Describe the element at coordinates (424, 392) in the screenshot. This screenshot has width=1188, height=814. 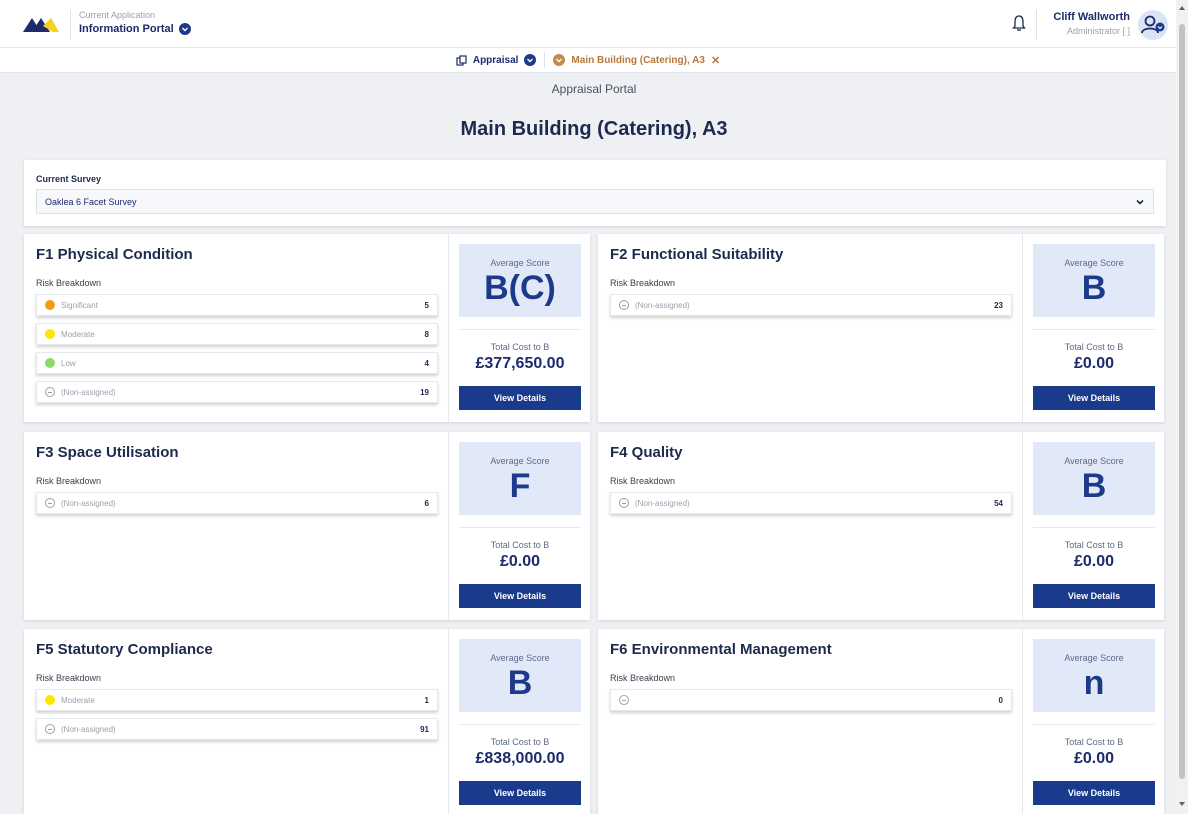
I see `risk-count: 19` at that location.